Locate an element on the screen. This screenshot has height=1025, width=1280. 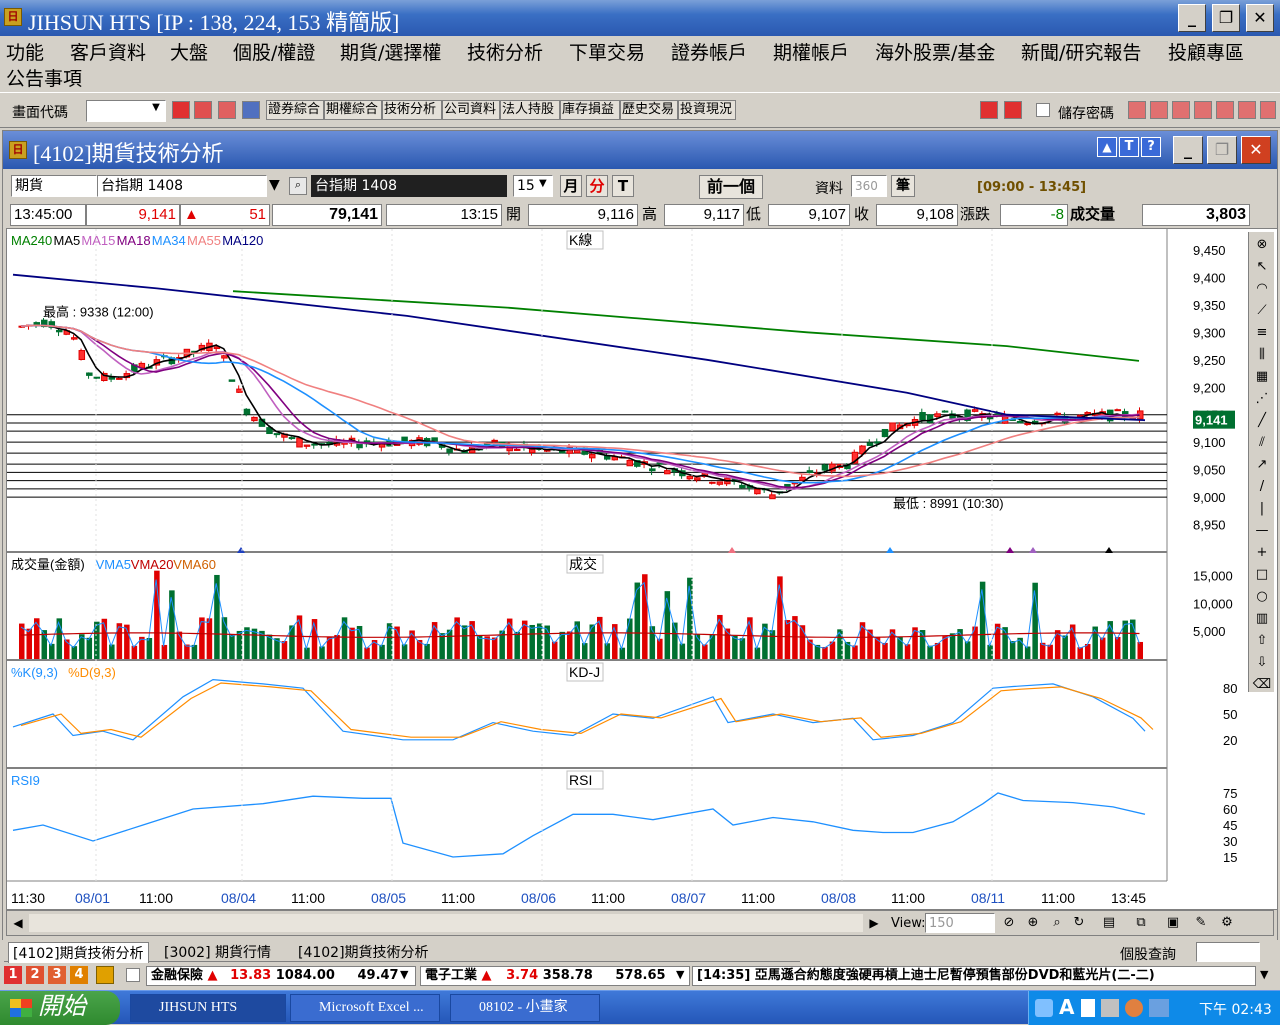
view-input: 150 is located at coordinates (960, 923).